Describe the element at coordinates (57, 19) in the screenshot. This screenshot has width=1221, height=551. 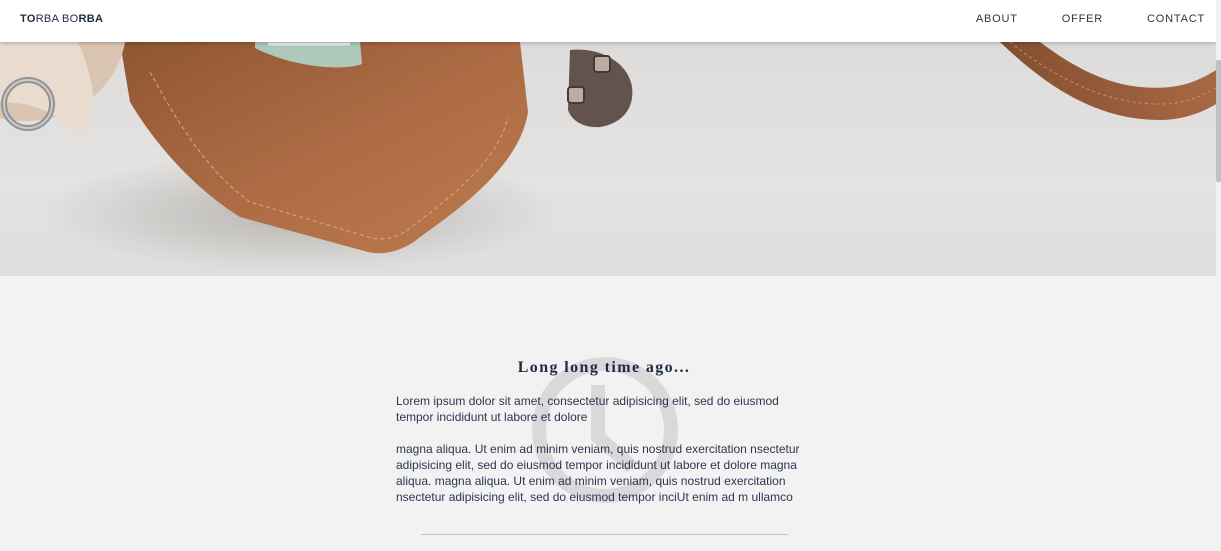
I see `logo-part-2: RBA BO` at that location.